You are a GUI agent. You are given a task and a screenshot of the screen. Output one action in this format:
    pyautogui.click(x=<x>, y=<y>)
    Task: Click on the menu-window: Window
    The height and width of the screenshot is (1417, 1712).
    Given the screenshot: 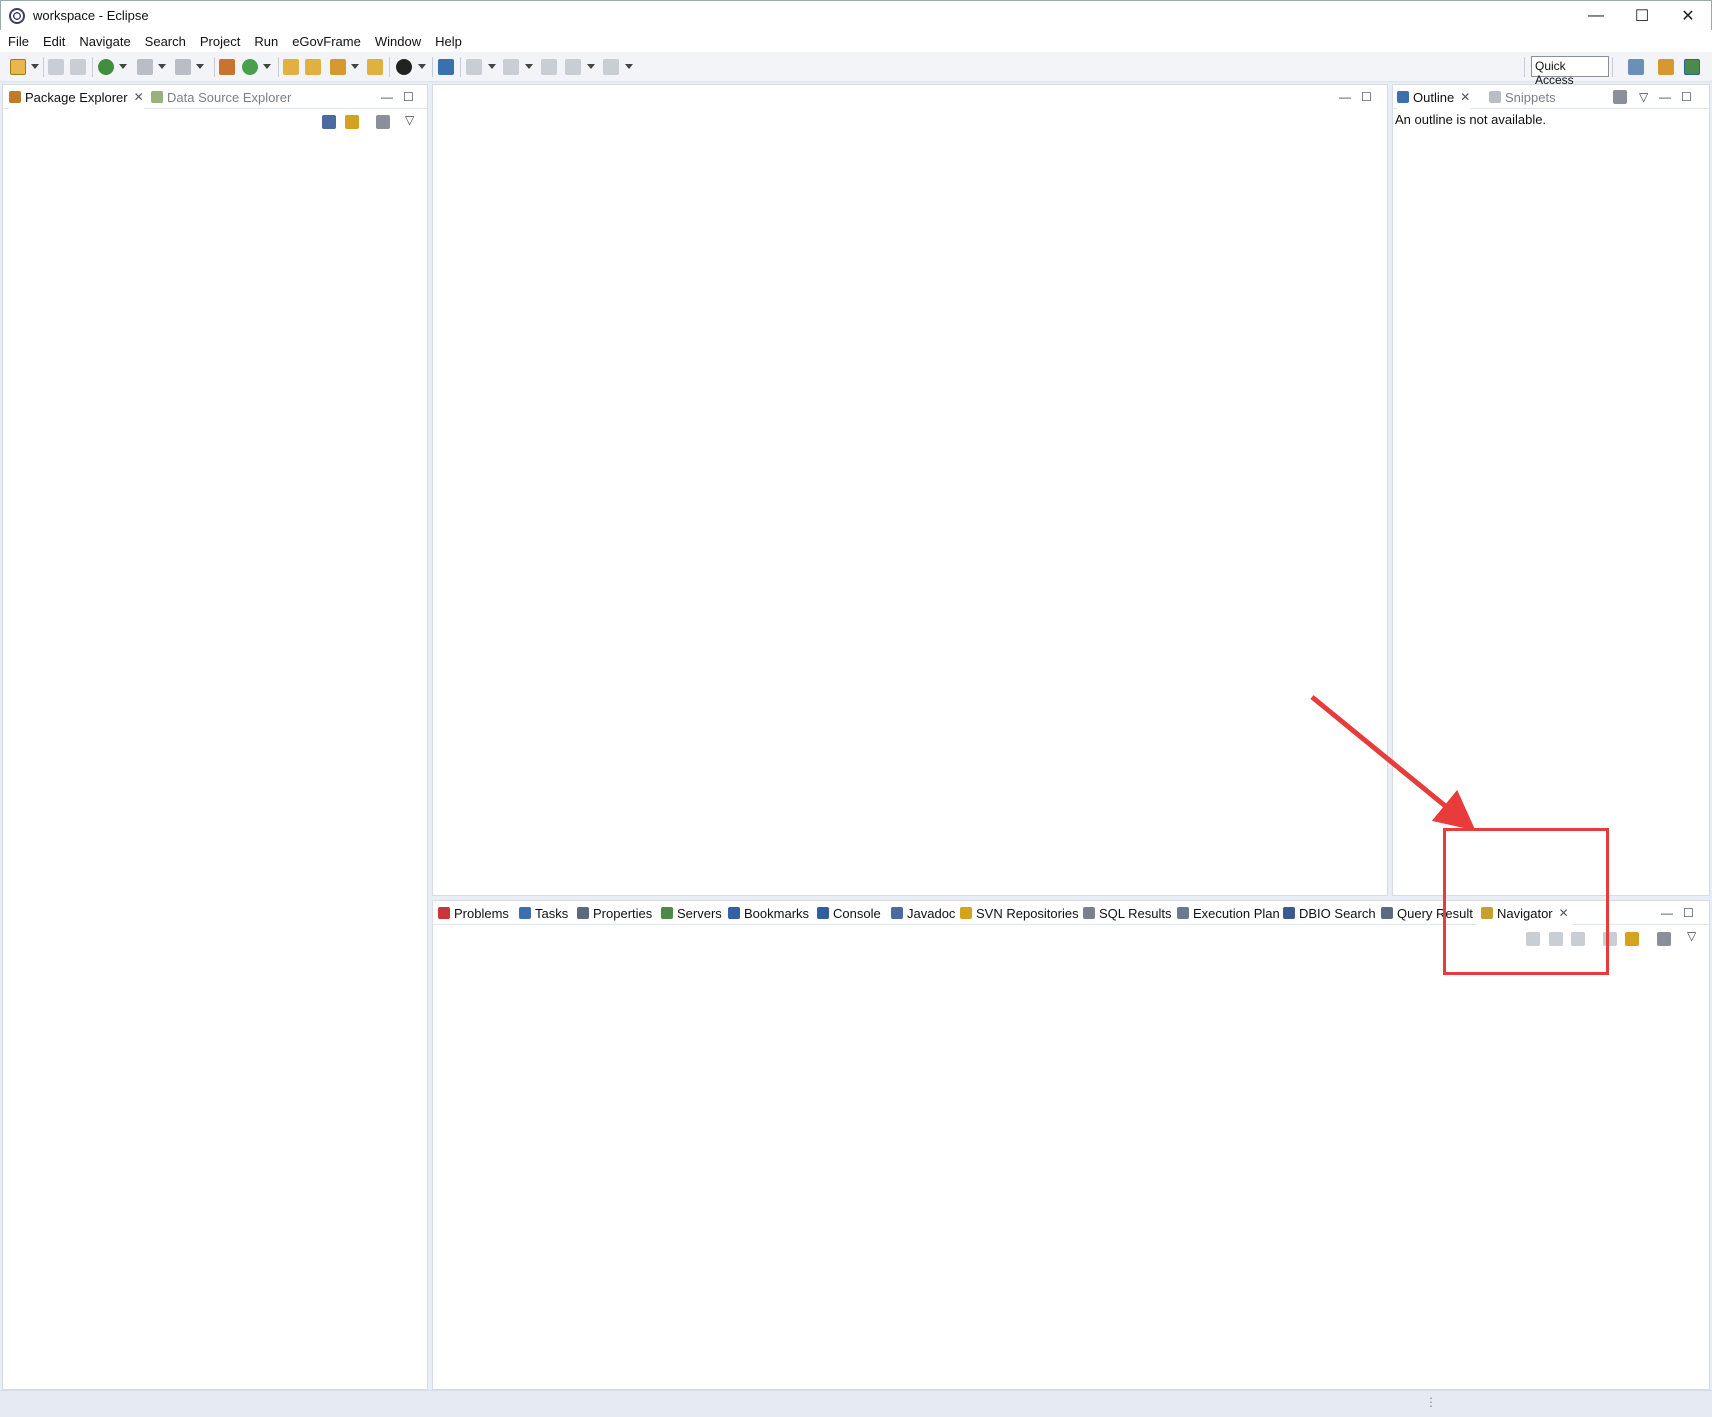 What is the action you would take?
    pyautogui.click(x=398, y=41)
    